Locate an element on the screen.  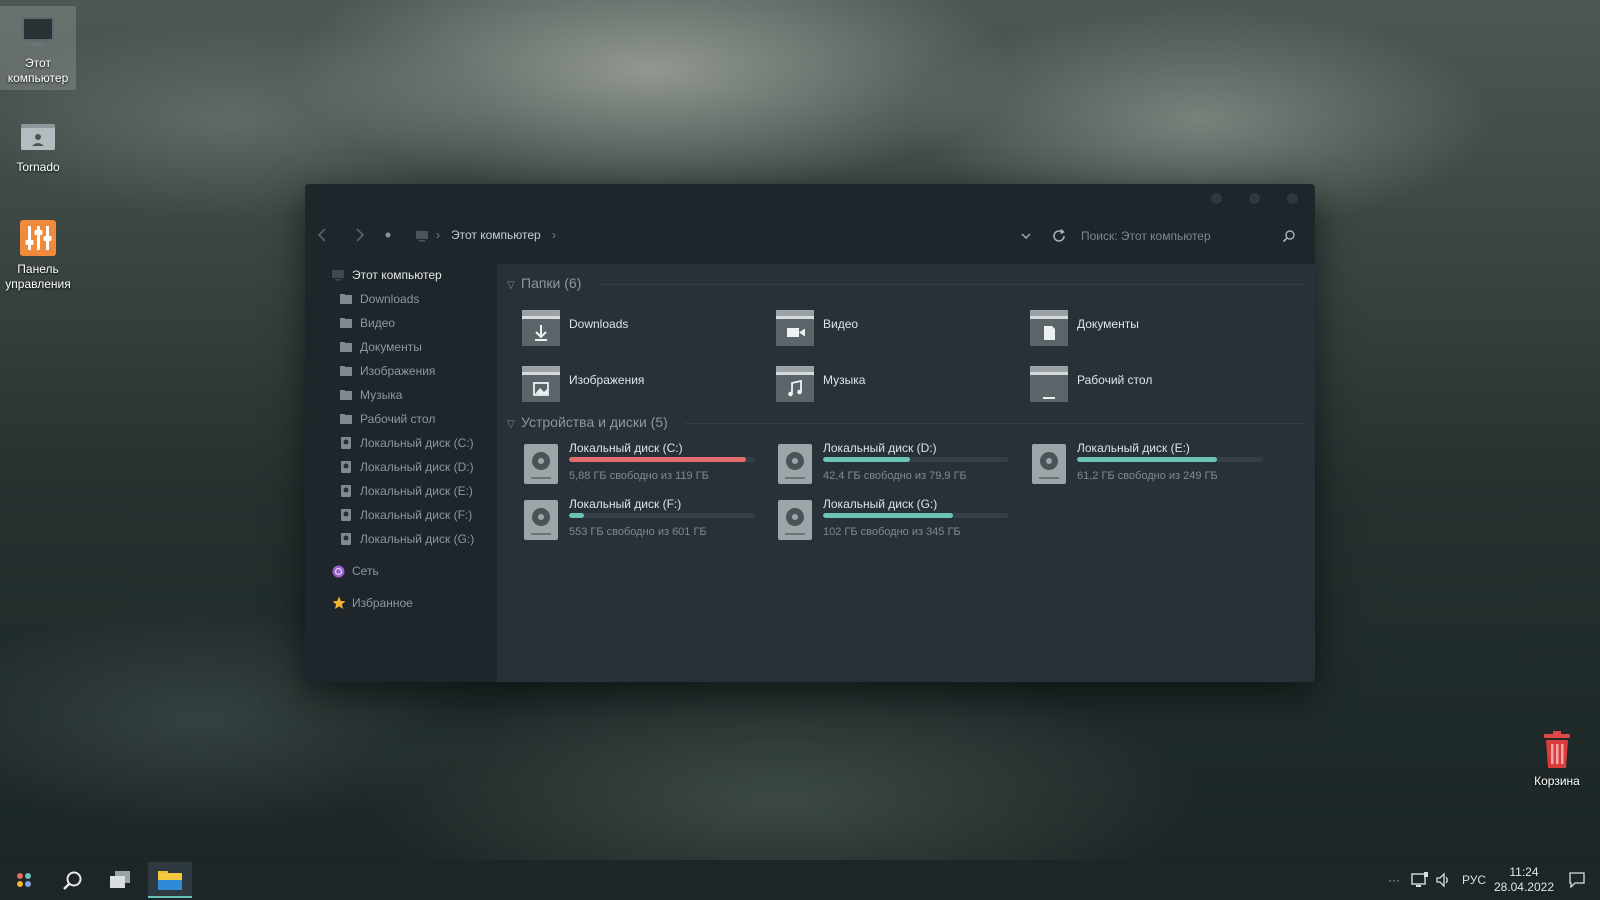
dot-icon is located at coordinates (388, 235).